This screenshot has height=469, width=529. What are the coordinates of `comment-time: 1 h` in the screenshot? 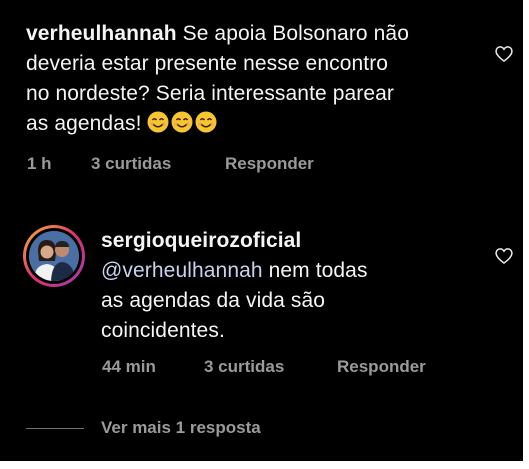 It's located at (39, 163).